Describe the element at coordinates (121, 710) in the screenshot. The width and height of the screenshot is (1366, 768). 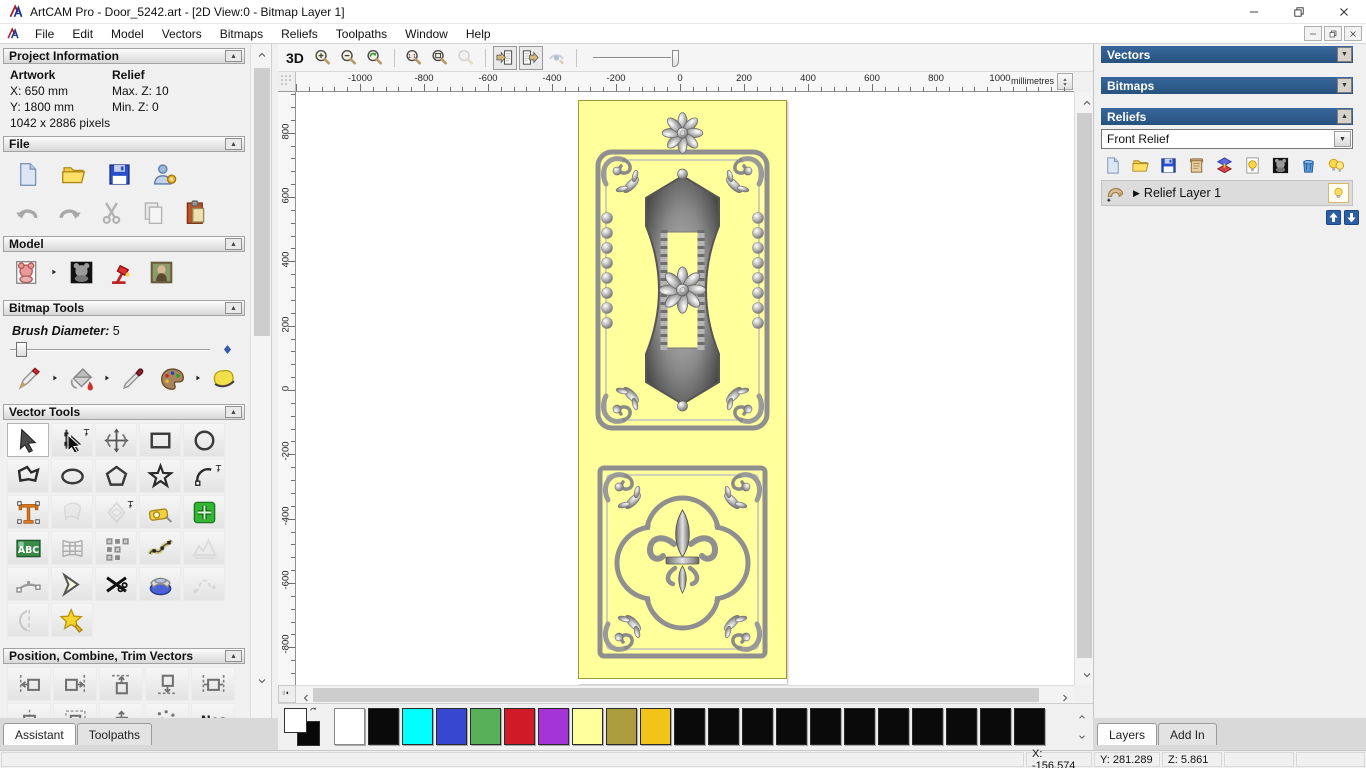
I see `align-up-button` at that location.